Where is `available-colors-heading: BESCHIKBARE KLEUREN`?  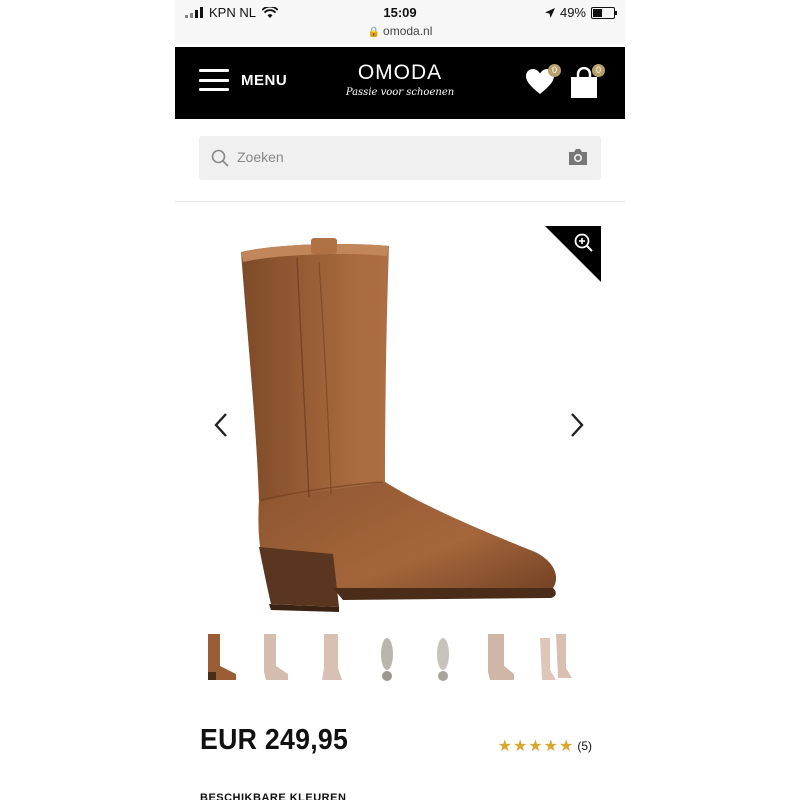
available-colors-heading: BESCHIKBARE KLEUREN is located at coordinates (273, 796).